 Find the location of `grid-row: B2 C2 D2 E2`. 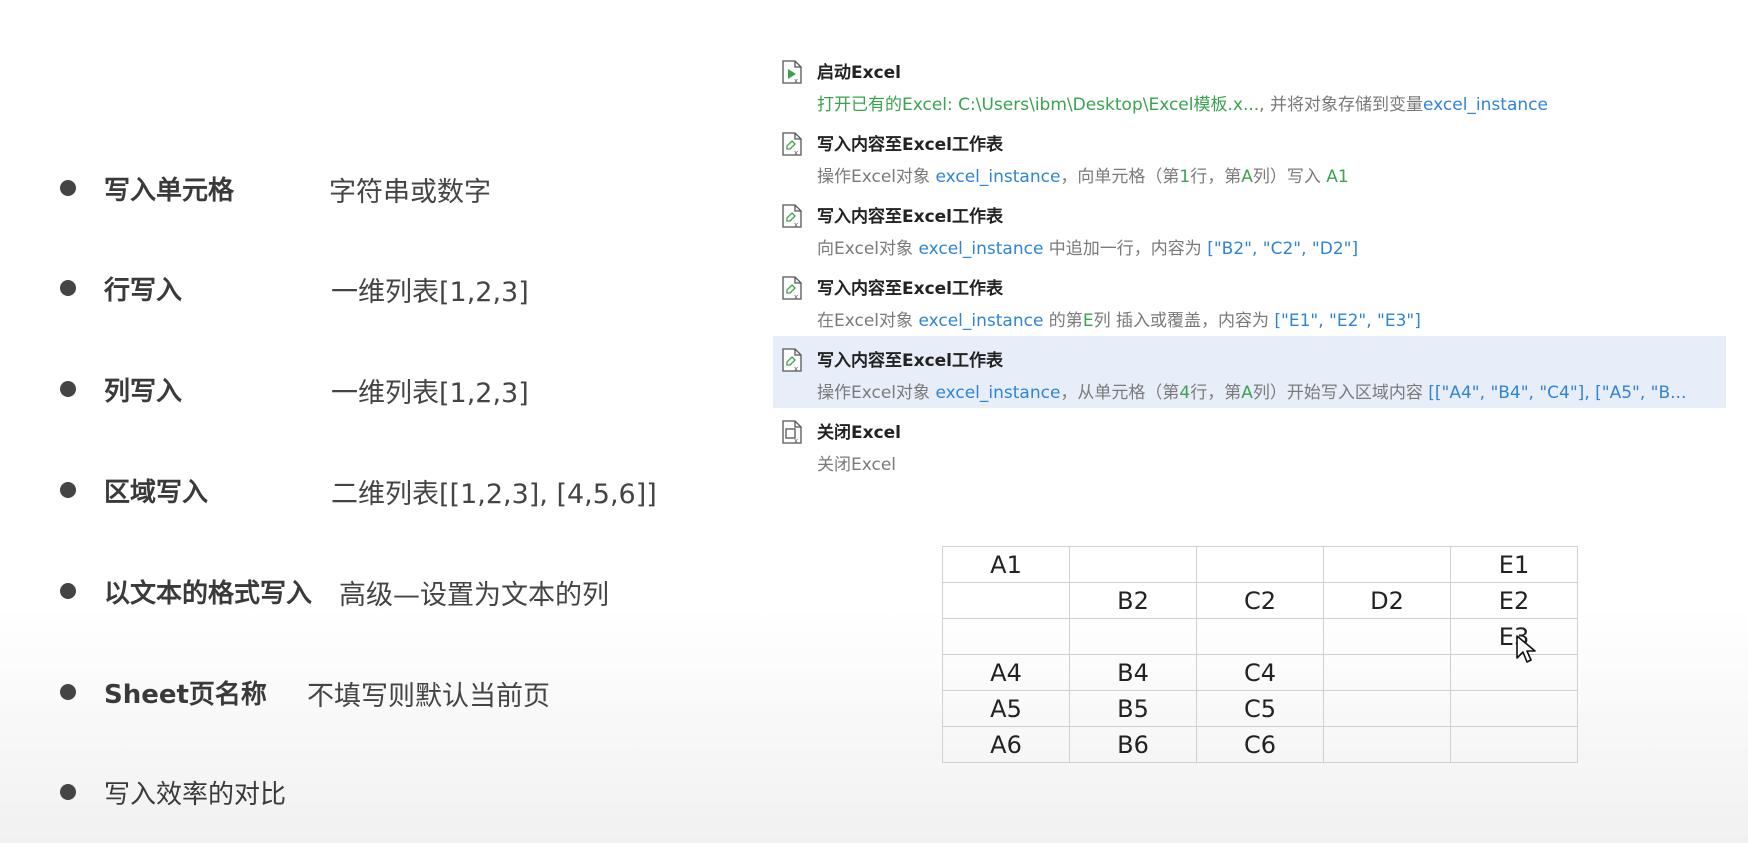

grid-row: B2 C2 D2 E2 is located at coordinates (1260, 600).